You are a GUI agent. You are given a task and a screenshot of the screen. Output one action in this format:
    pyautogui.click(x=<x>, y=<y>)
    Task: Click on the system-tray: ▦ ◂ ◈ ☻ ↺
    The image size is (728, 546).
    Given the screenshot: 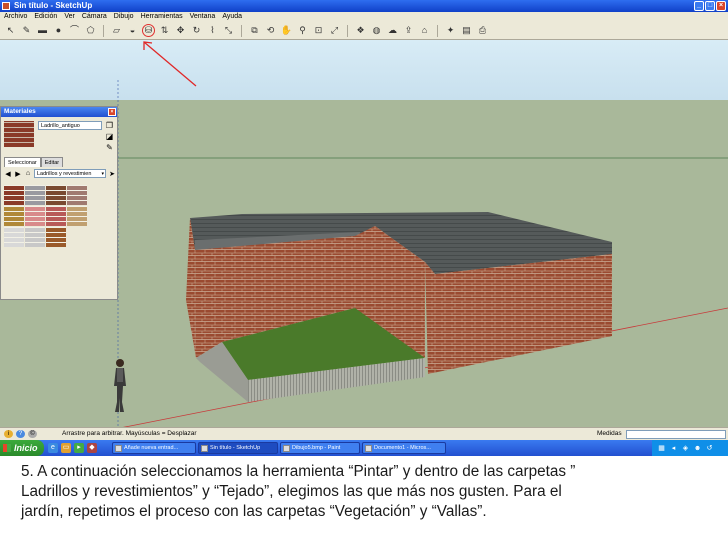 What is the action you would take?
    pyautogui.click(x=690, y=448)
    